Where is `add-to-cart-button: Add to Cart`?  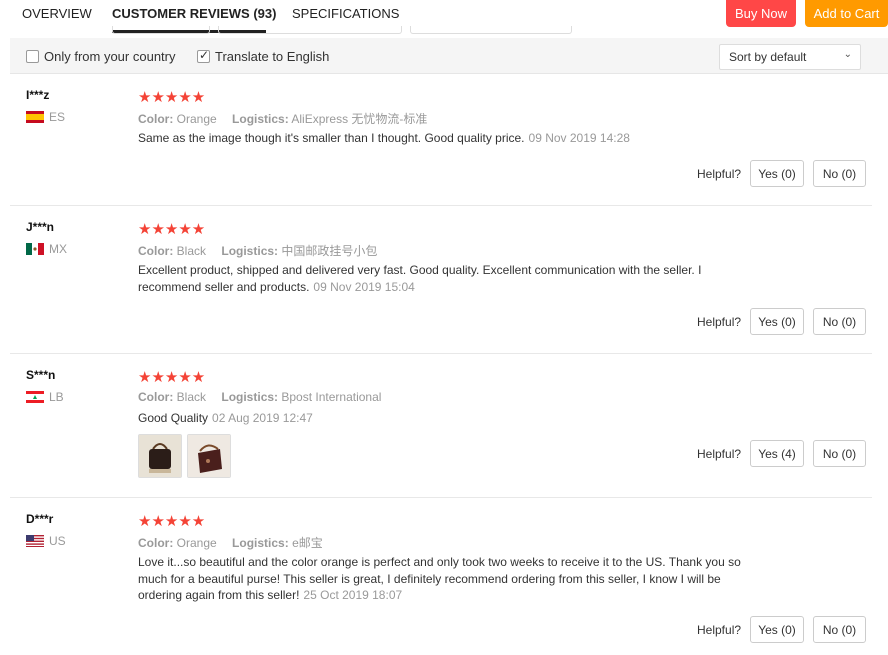
add-to-cart-button: Add to Cart is located at coordinates (846, 13).